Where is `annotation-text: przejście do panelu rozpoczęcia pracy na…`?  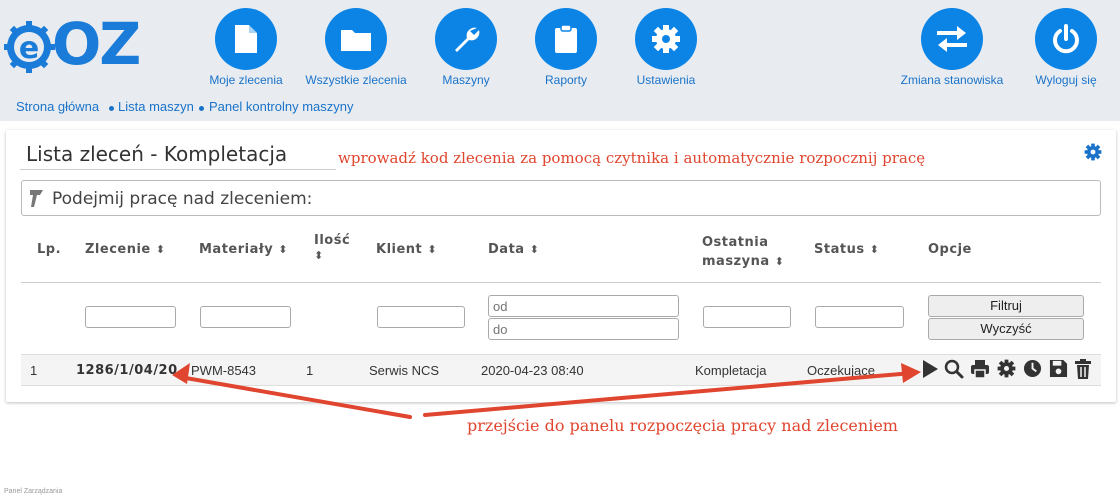 annotation-text: przejście do panelu rozpoczęcia pracy na… is located at coordinates (682, 425).